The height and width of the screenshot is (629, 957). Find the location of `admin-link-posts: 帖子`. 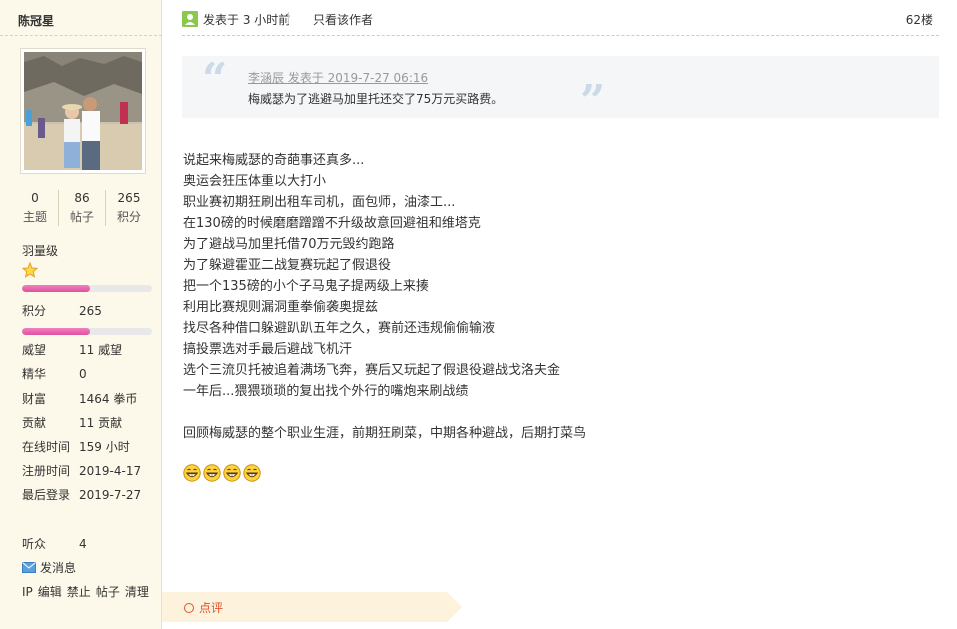

admin-link-posts: 帖子 is located at coordinates (108, 592).